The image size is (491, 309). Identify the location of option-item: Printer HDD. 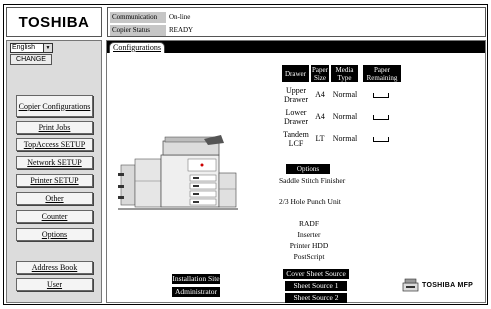
(309, 245).